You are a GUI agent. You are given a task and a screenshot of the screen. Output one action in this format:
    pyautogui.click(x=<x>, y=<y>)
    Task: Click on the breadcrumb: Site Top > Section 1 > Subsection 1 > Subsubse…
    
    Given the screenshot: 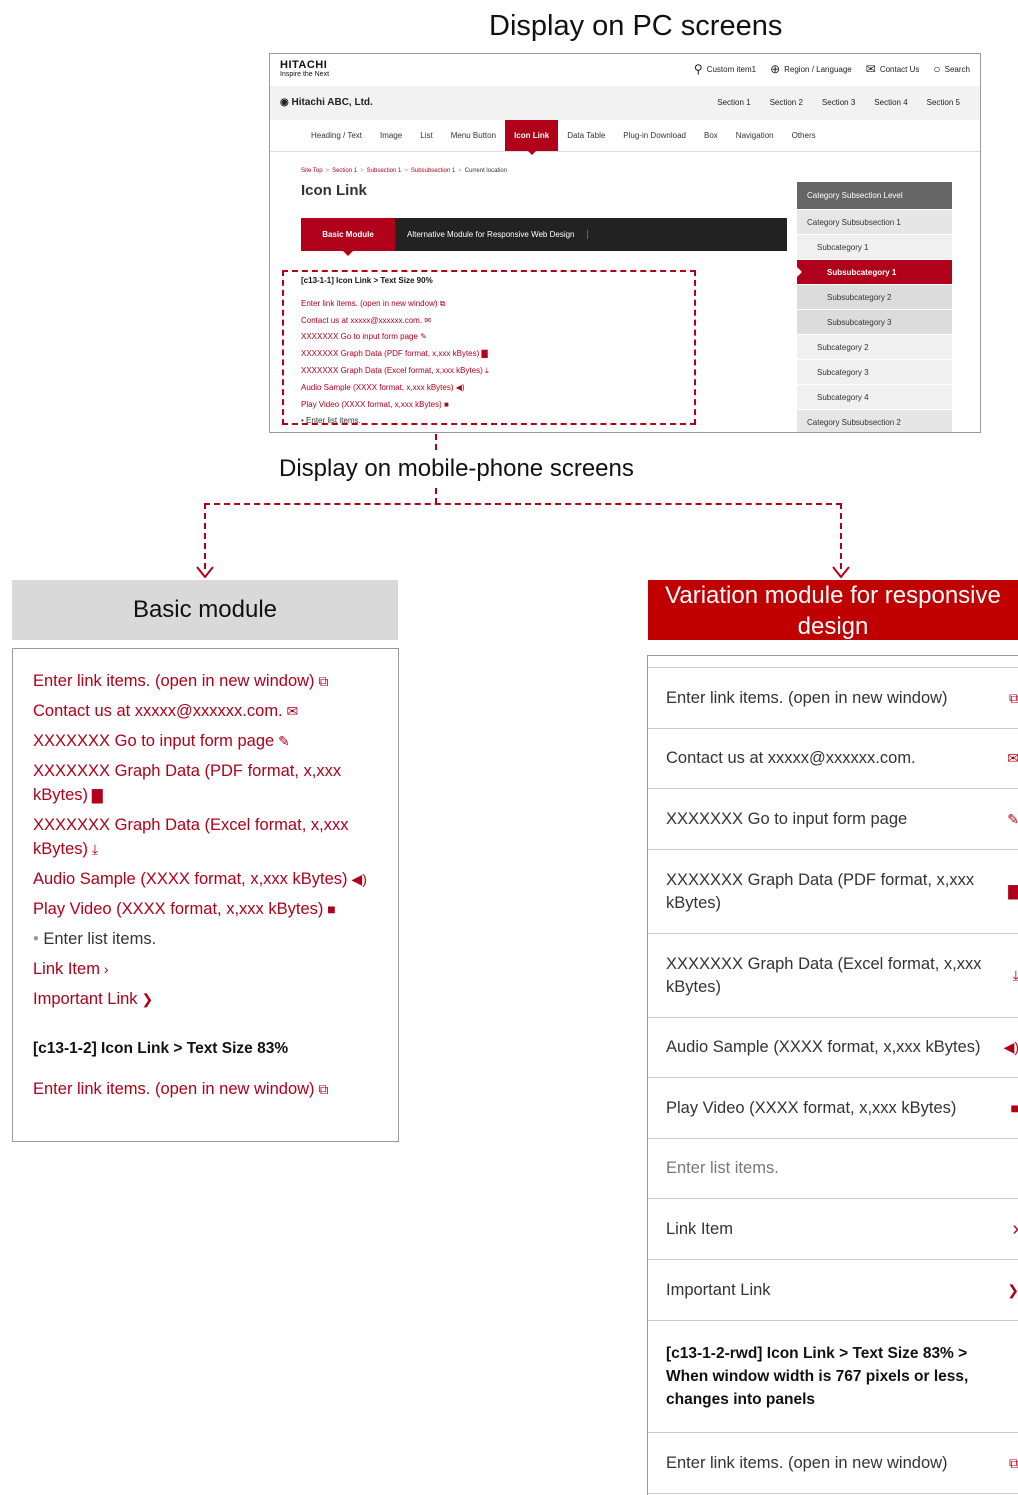 What is the action you would take?
    pyautogui.click(x=404, y=171)
    